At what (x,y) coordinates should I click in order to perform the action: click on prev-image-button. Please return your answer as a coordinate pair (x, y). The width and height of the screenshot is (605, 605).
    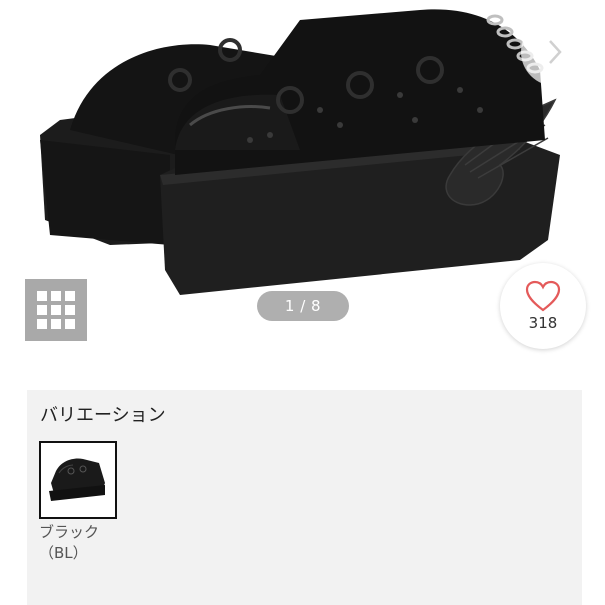
    Looking at the image, I should click on (48, 52).